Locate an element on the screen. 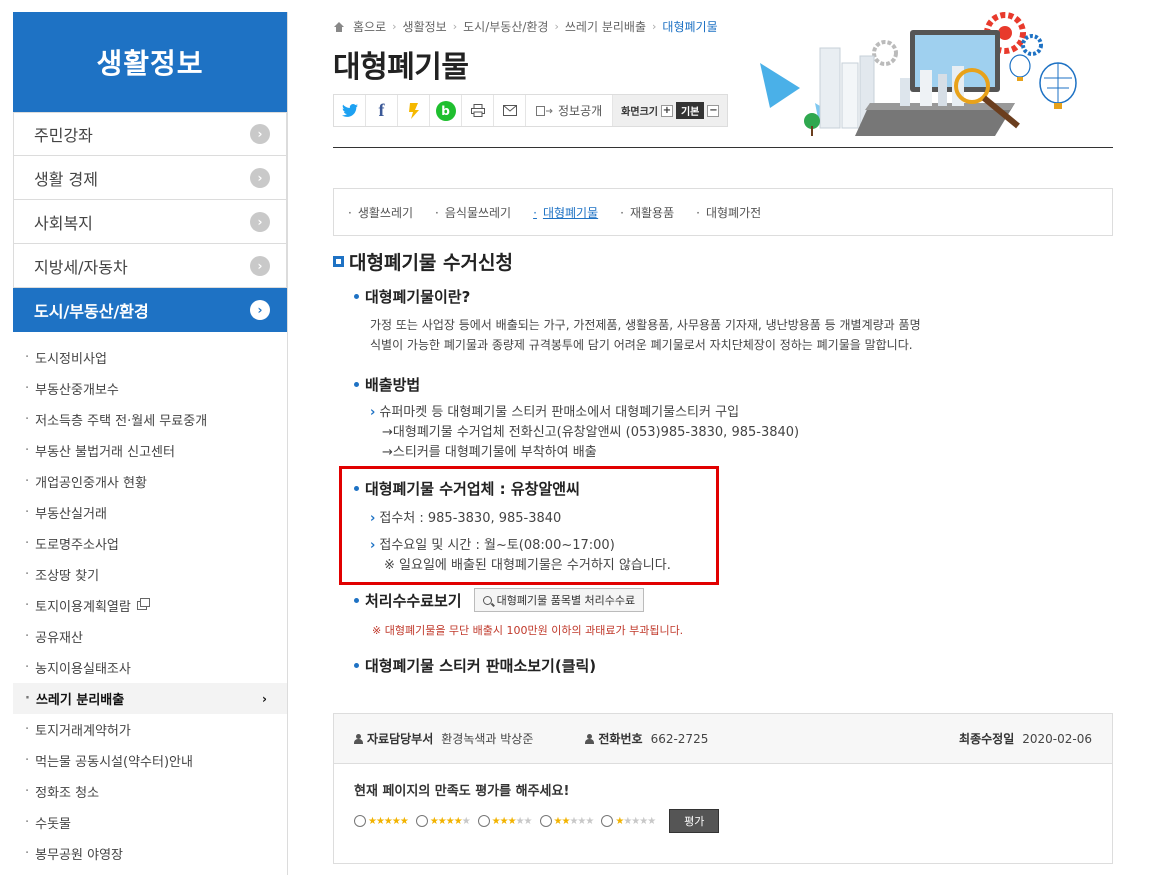 The image size is (1169, 875). info-disclosure-label: 정보공개 is located at coordinates (580, 111).